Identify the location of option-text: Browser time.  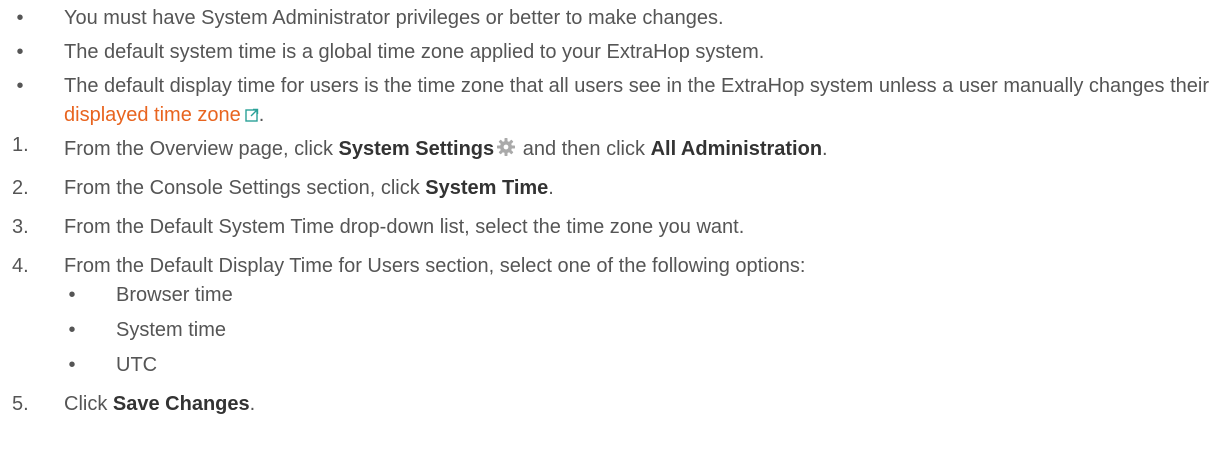
(174, 295).